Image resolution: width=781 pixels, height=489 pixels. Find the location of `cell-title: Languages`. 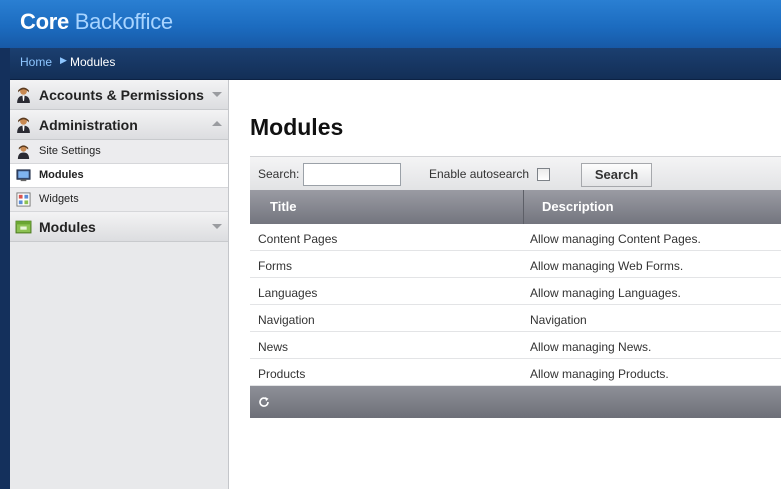

cell-title: Languages is located at coordinates (288, 293).